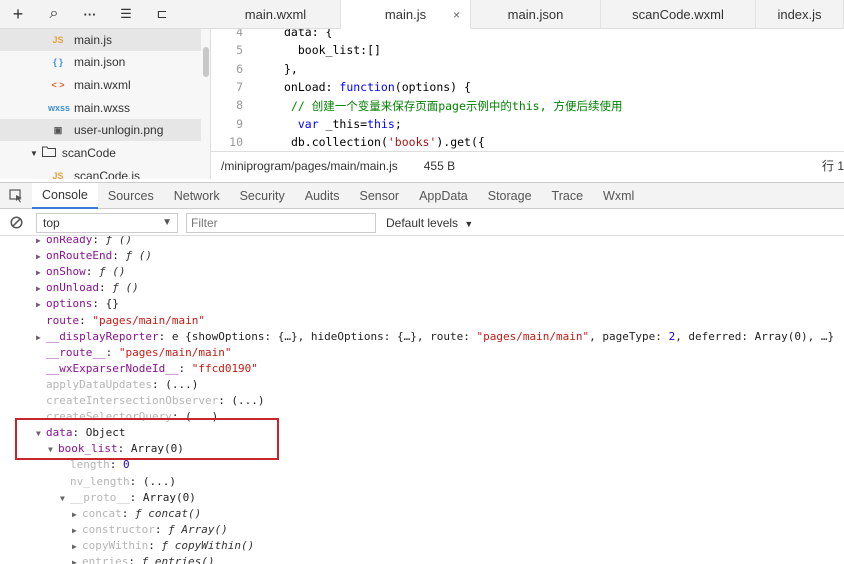 This screenshot has width=844, height=564. What do you see at coordinates (87, 288) in the screenshot?
I see `console-property-row: ▶ onUnload: ƒ ()` at bounding box center [87, 288].